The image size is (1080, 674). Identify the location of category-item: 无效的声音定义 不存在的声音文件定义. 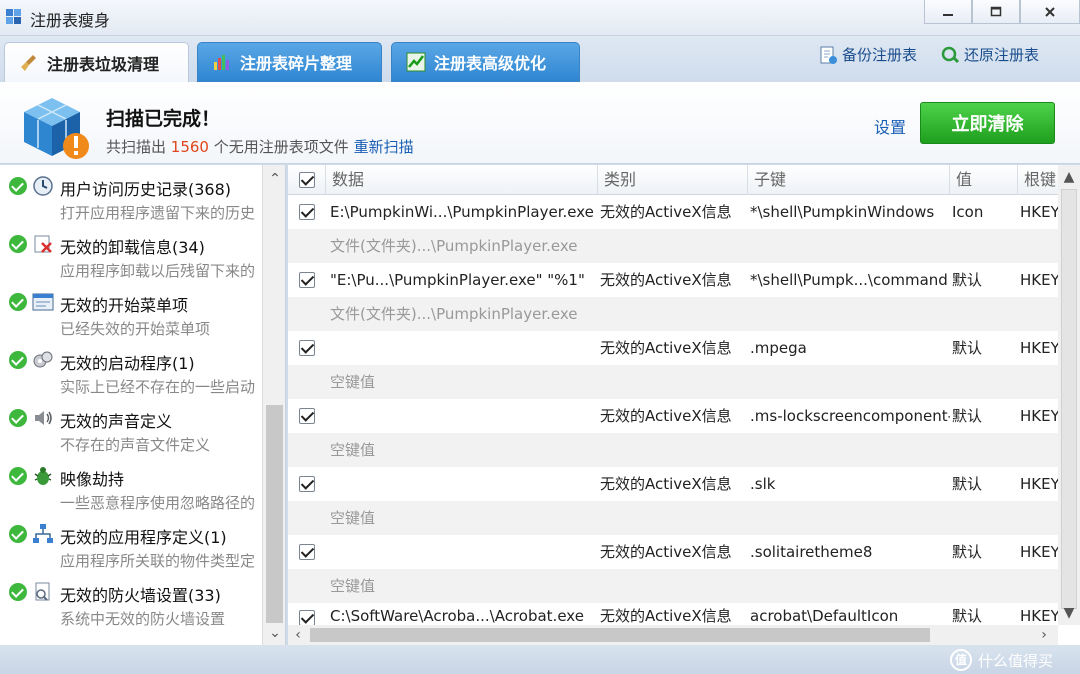
(131, 428).